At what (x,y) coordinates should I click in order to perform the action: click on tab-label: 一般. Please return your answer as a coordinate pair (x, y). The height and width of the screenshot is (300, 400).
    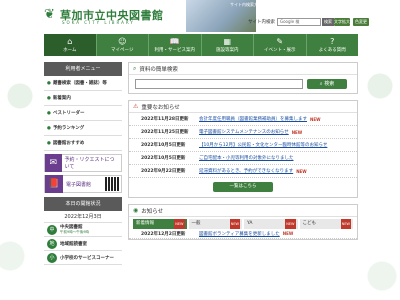
    Looking at the image, I should click on (196, 223).